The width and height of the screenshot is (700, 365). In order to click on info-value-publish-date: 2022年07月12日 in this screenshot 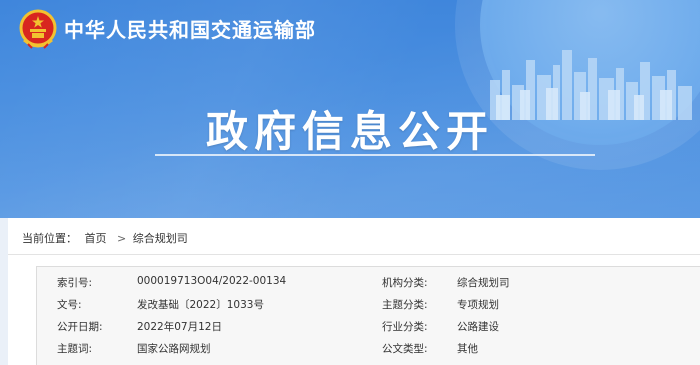, I will do `click(179, 327)`.